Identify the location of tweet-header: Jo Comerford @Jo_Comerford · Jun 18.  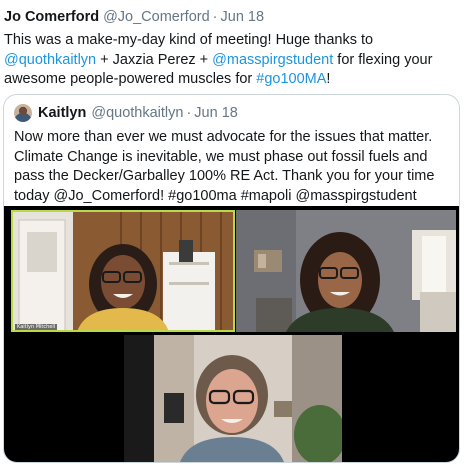
(134, 17).